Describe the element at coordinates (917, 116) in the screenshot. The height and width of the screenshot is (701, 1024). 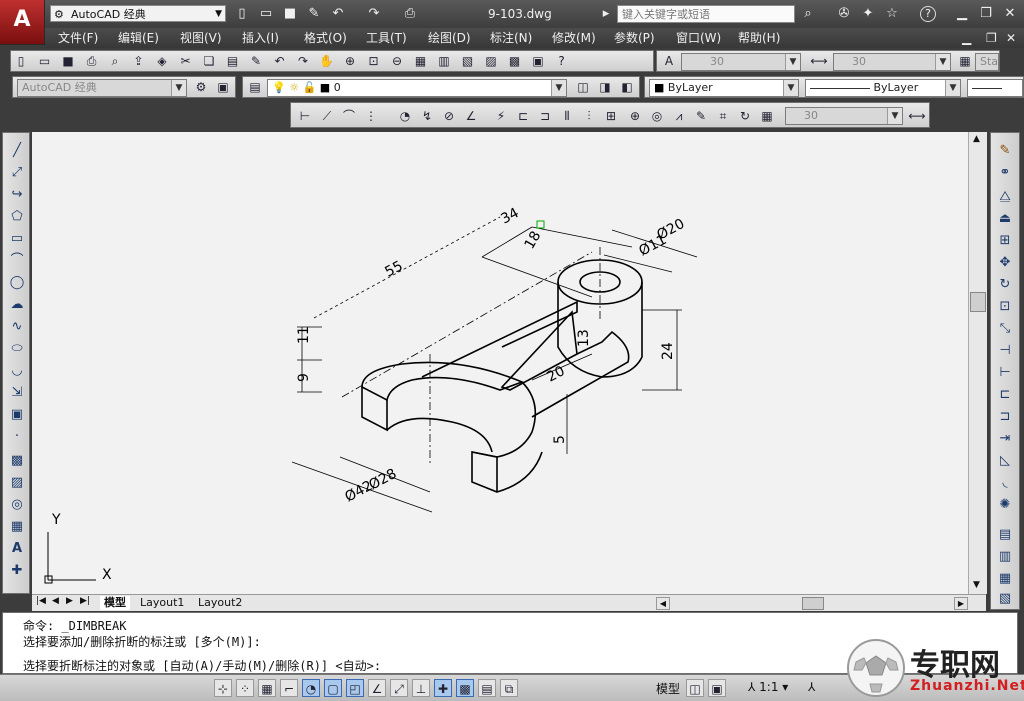
I see `dimension-style-manager-icon: ⟷` at that location.